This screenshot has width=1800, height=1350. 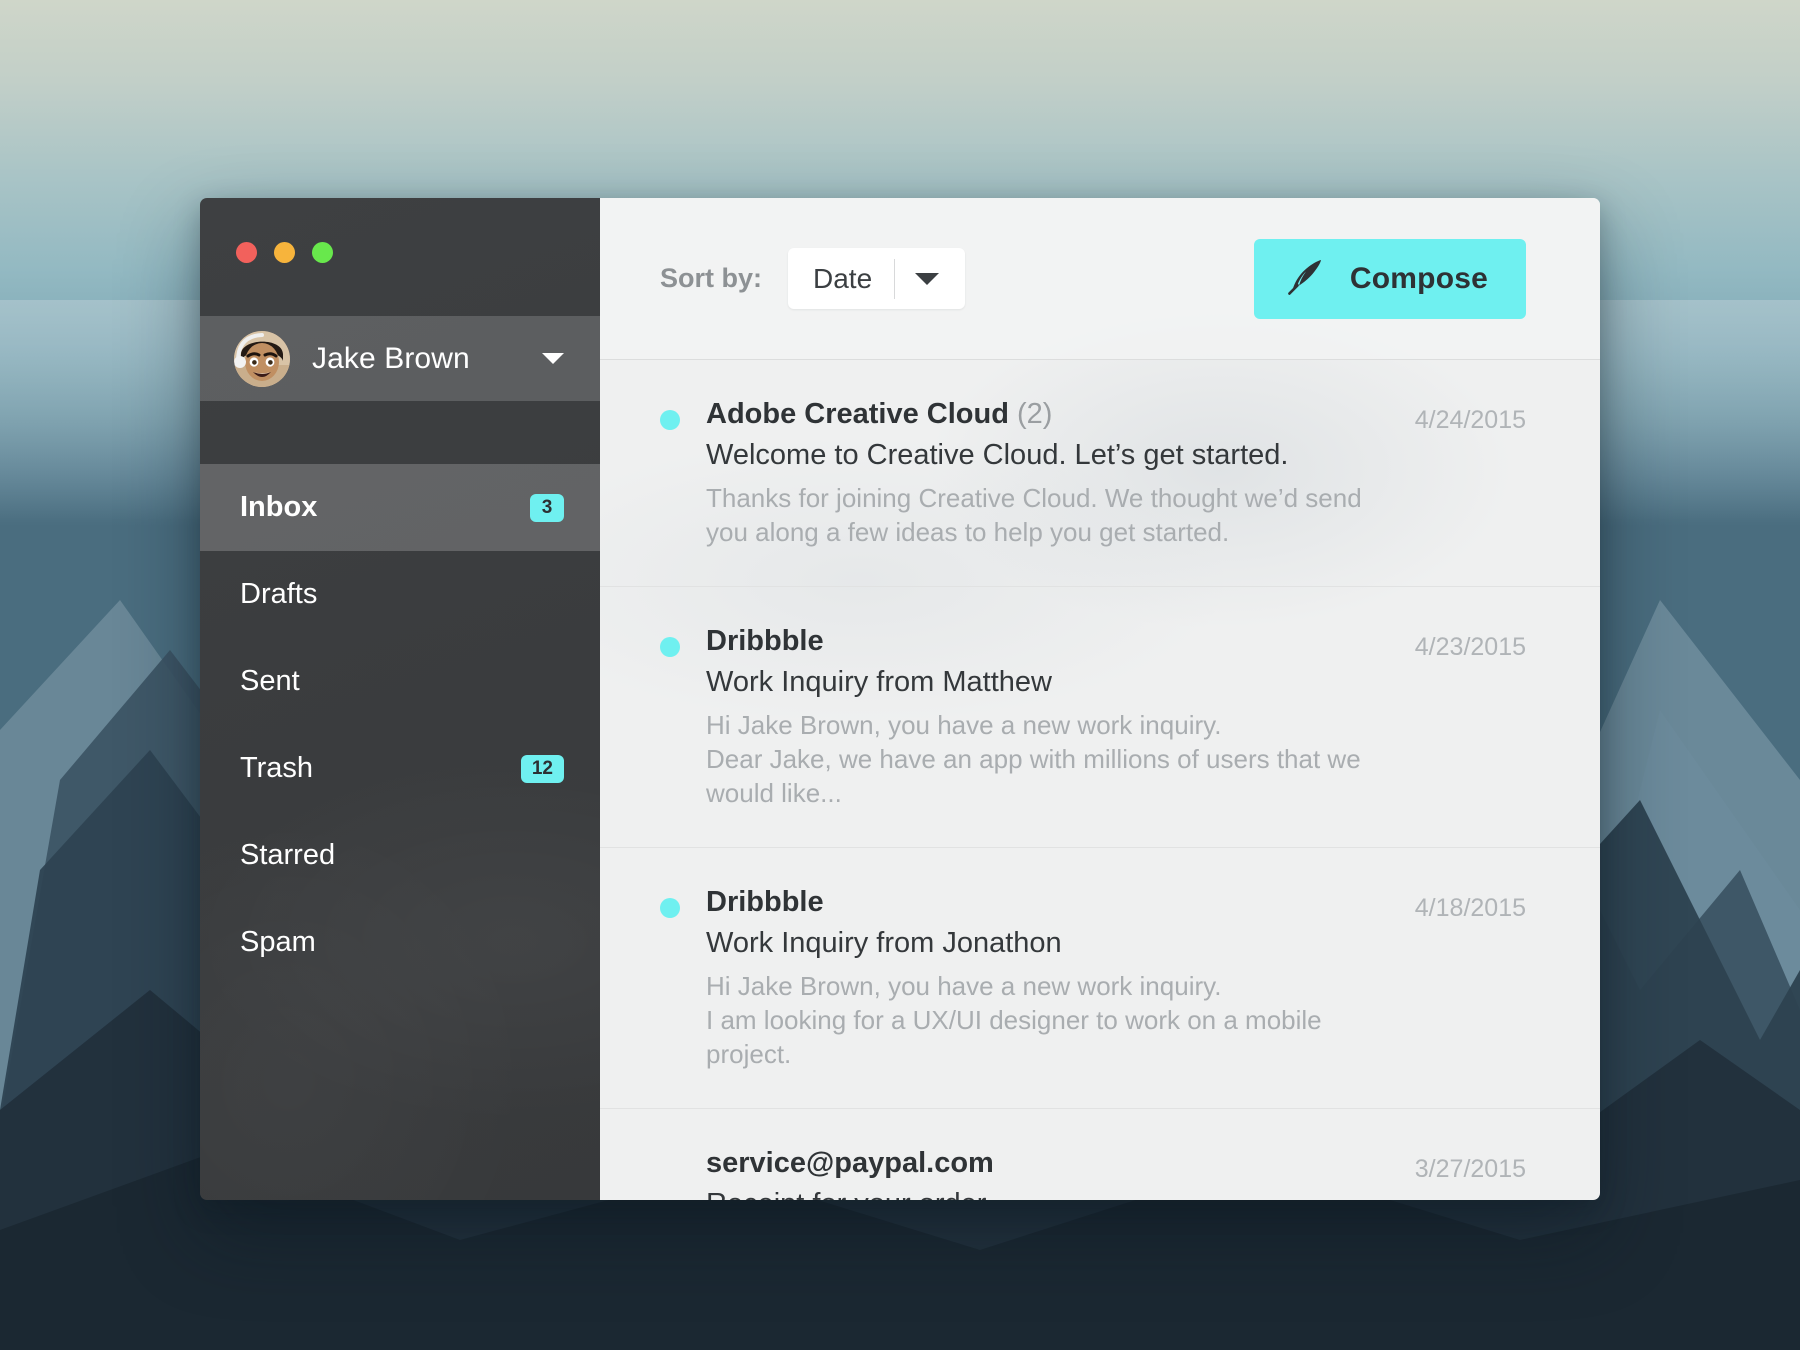 What do you see at coordinates (246, 252) in the screenshot?
I see `close-window-button` at bounding box center [246, 252].